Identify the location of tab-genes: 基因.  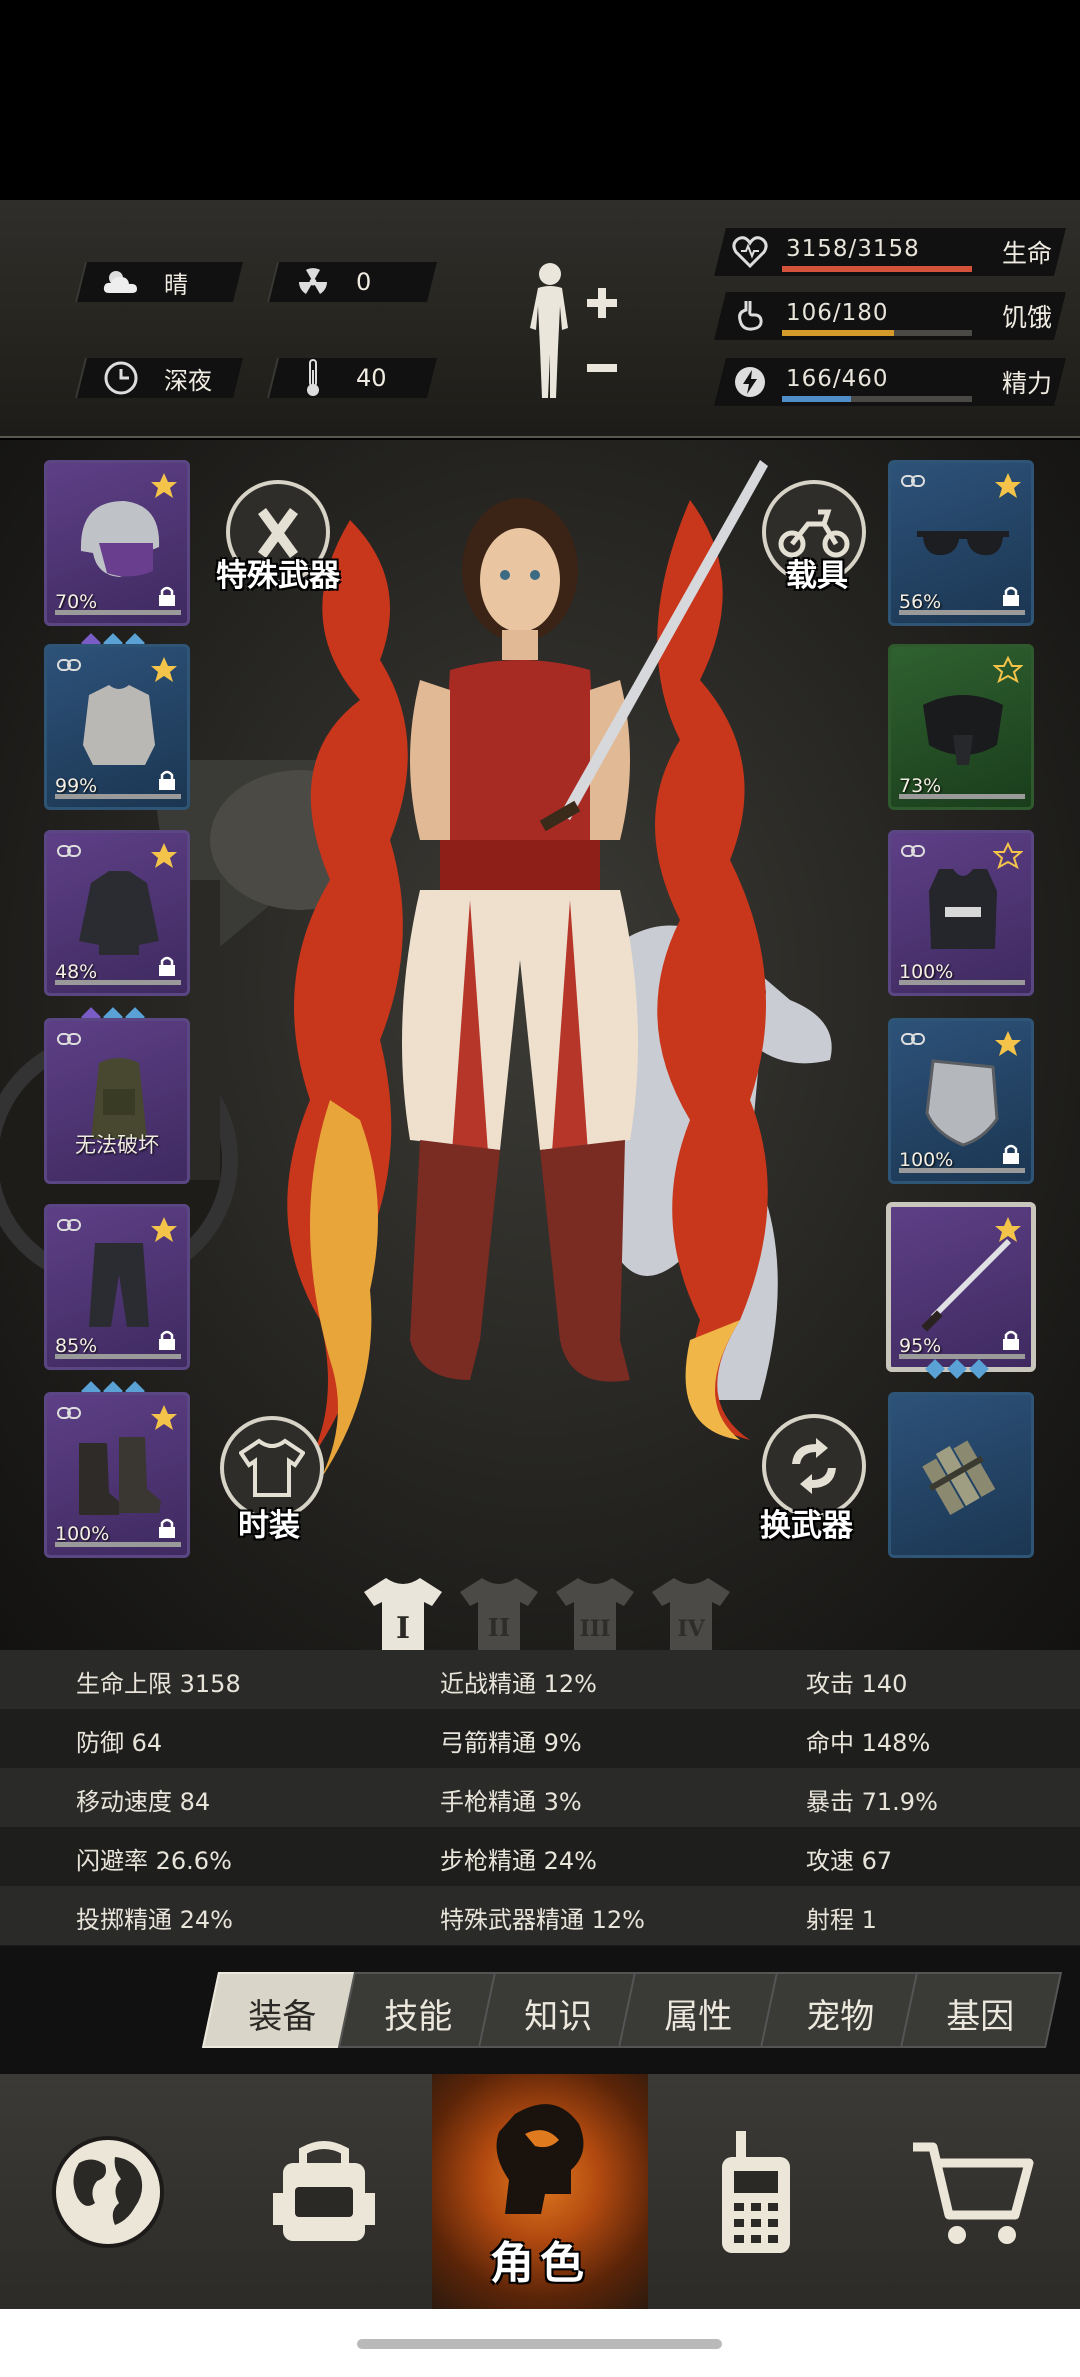
(981, 2010).